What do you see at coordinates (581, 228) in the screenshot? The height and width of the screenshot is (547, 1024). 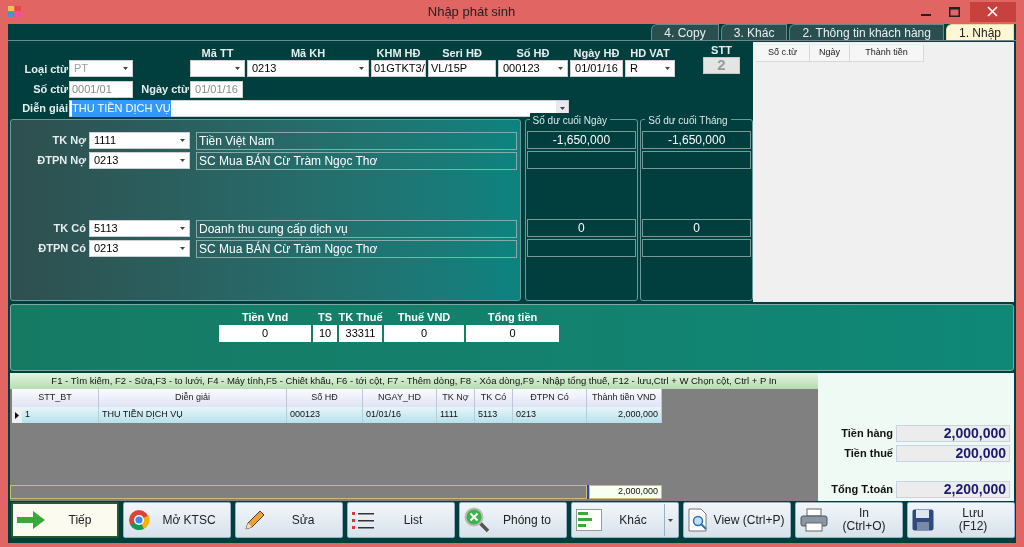 I see `balance-field: 0` at bounding box center [581, 228].